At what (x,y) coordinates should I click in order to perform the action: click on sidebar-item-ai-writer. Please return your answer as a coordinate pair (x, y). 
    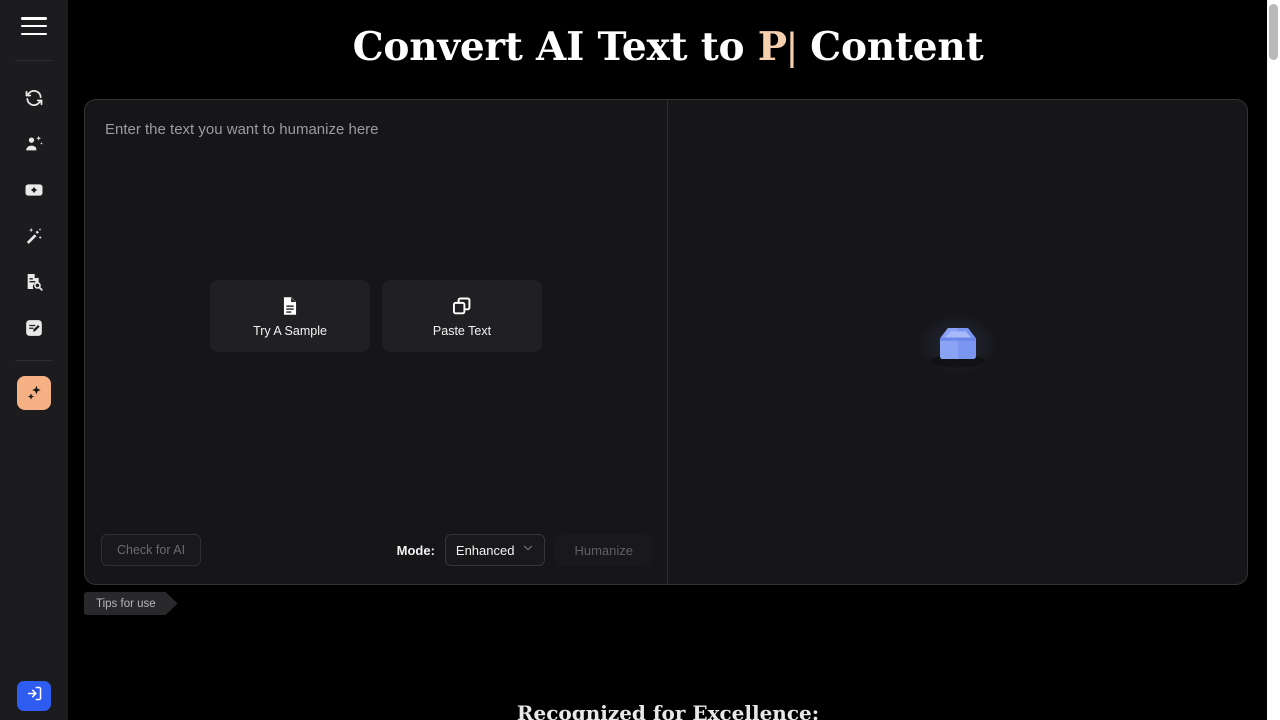
    Looking at the image, I should click on (34, 328).